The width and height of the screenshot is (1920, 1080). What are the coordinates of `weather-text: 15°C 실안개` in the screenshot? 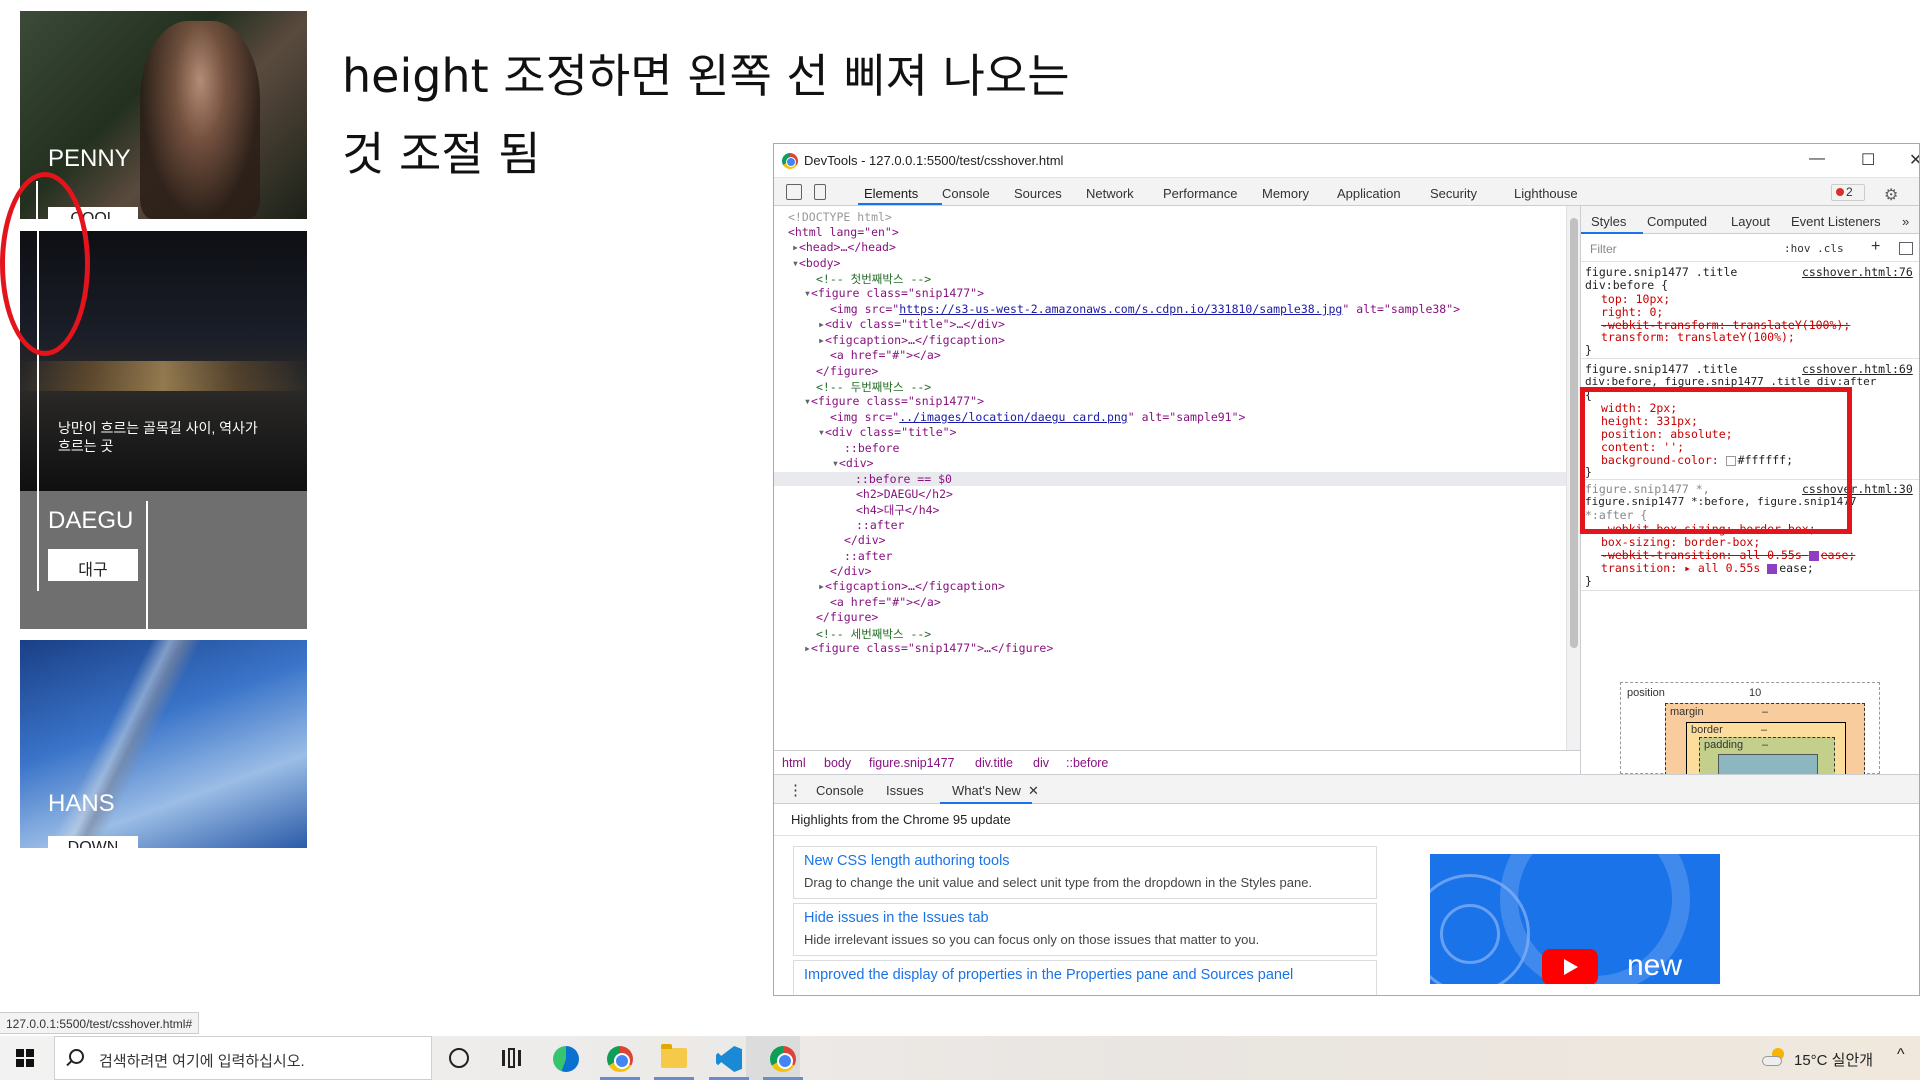 It's located at (1833, 1059).